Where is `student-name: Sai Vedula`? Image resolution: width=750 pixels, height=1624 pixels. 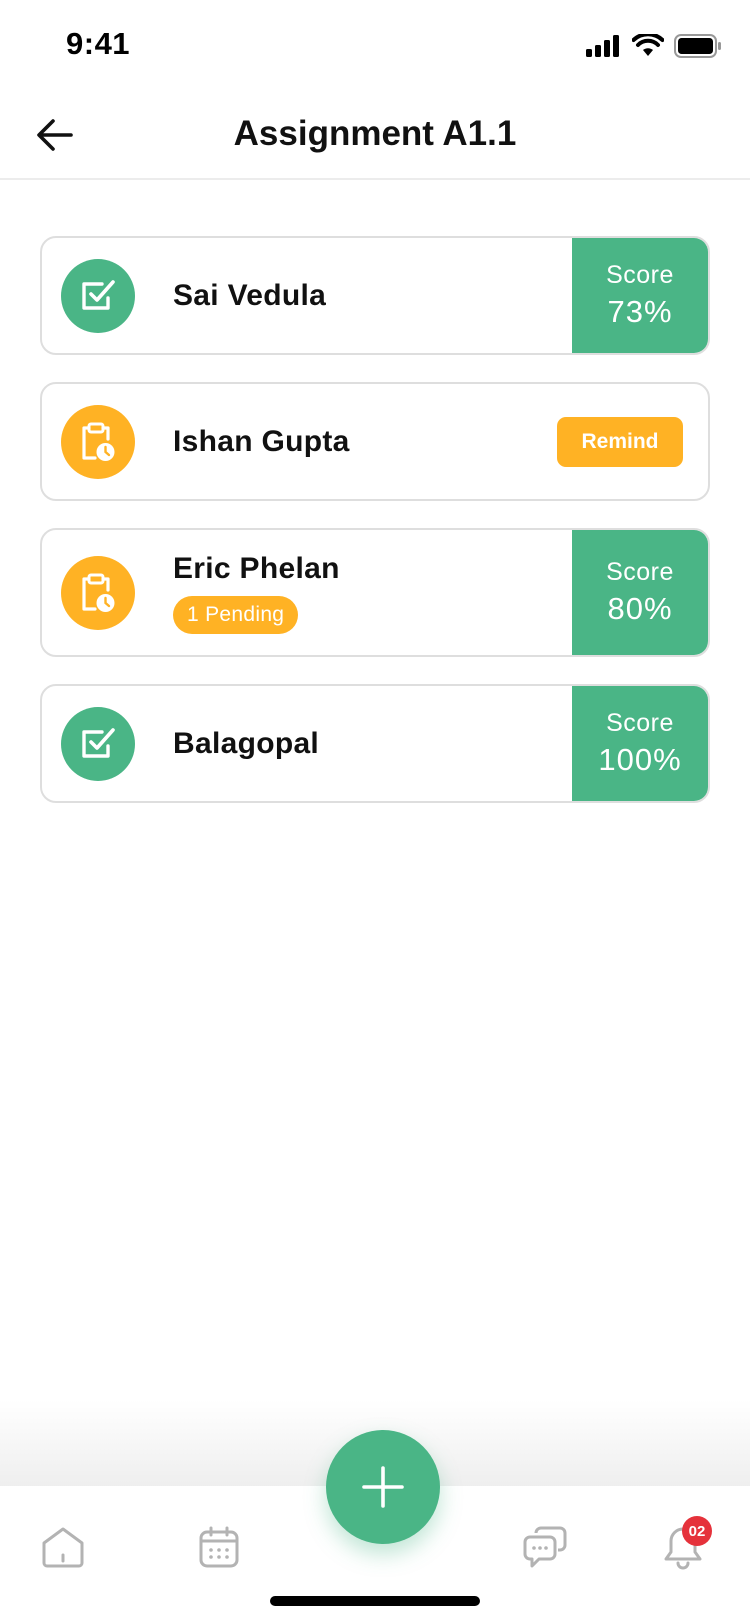
student-name: Sai Vedula is located at coordinates (250, 295).